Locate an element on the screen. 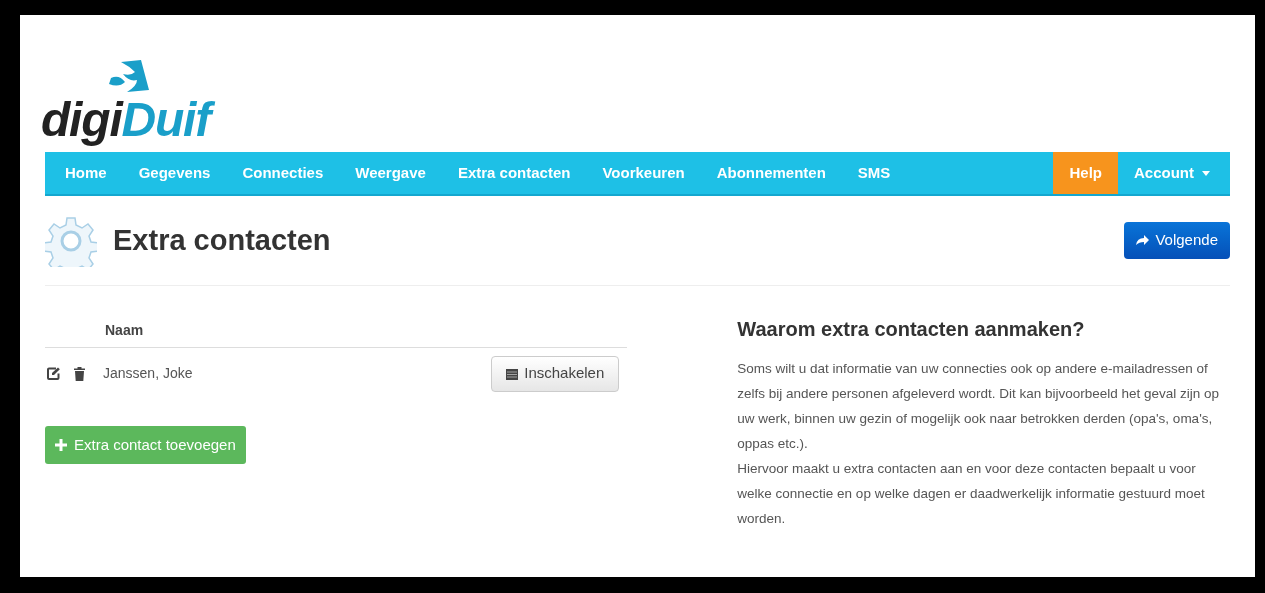 The width and height of the screenshot is (1265, 593). account-menu: Account is located at coordinates (1172, 173).